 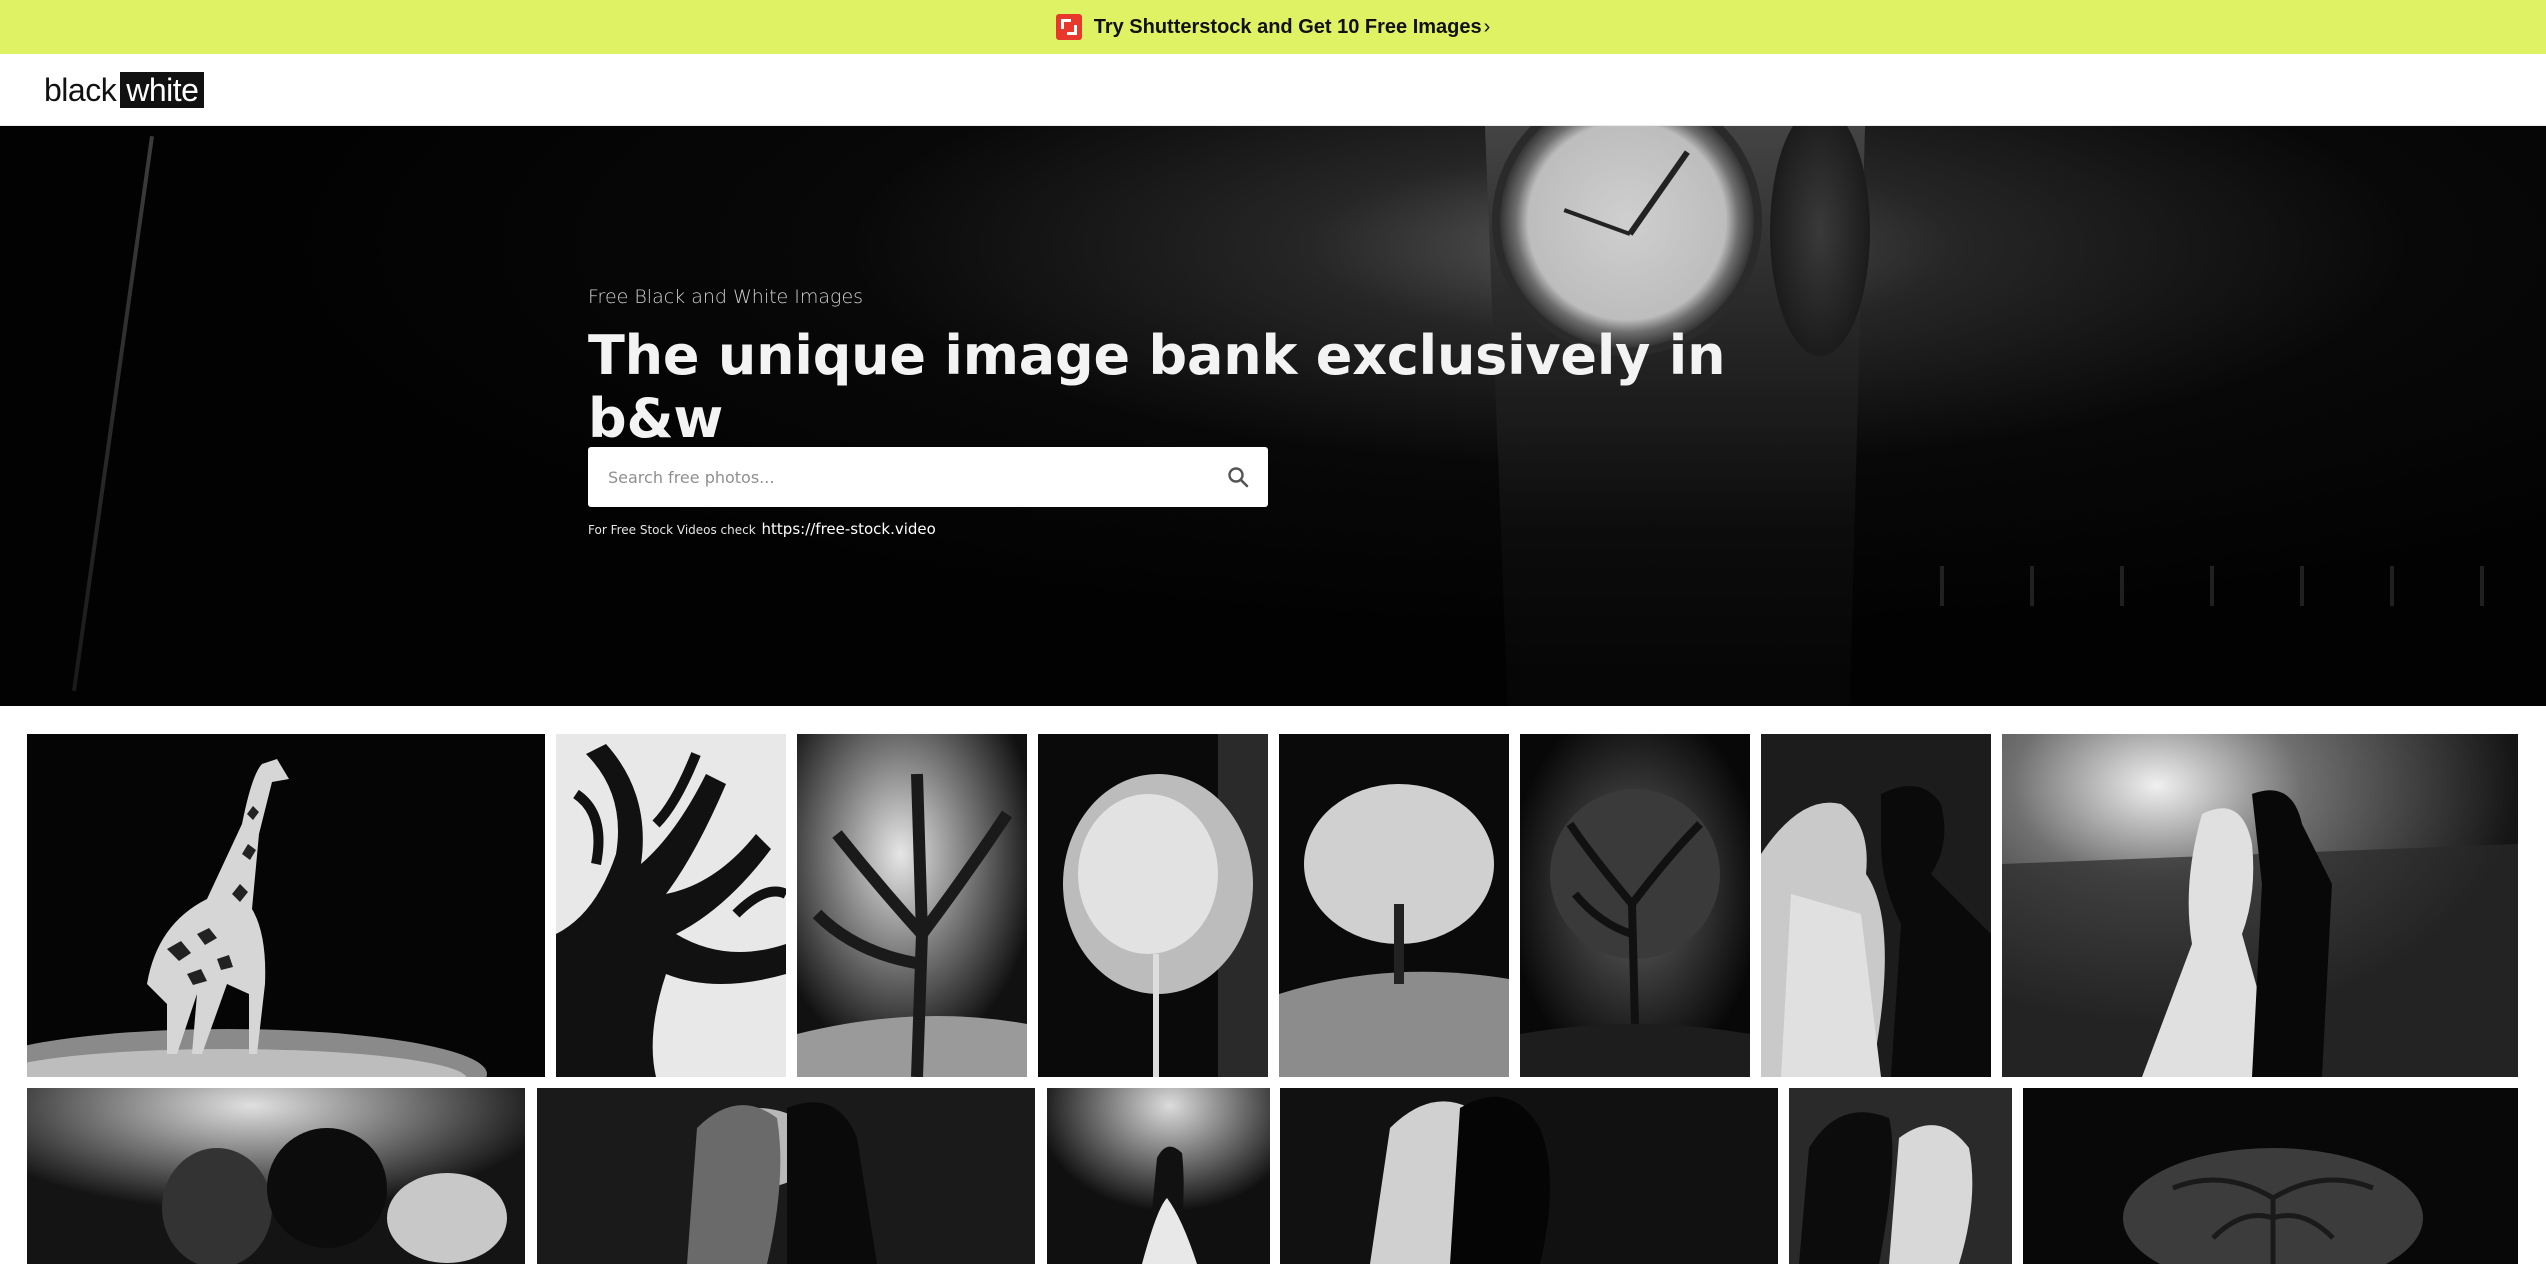 I want to click on logo-text-black: black, so click(x=80, y=89).